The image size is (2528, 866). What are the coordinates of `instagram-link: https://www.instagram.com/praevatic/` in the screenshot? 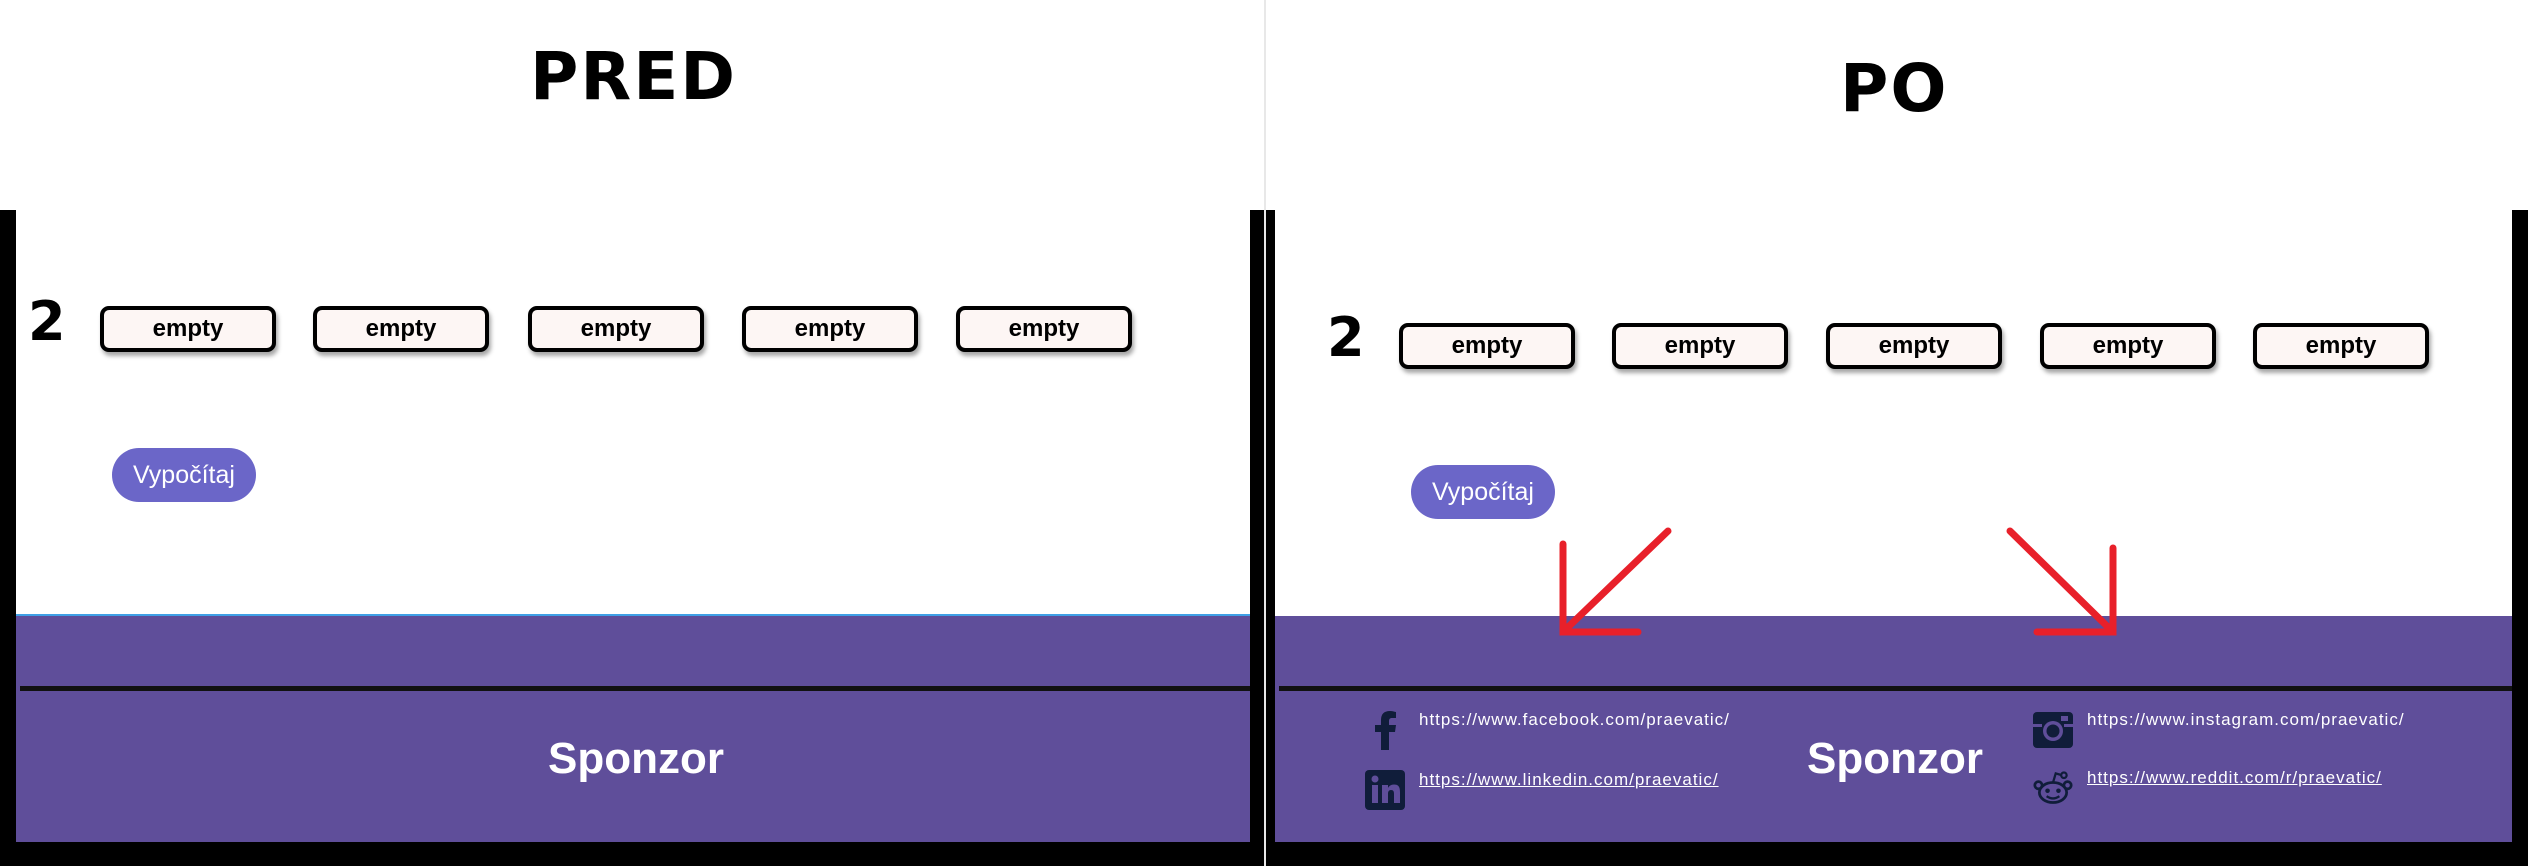 It's located at (2218, 730).